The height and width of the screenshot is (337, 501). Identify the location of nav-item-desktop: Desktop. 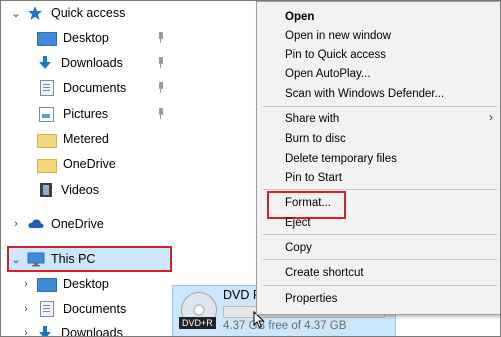
(73, 38).